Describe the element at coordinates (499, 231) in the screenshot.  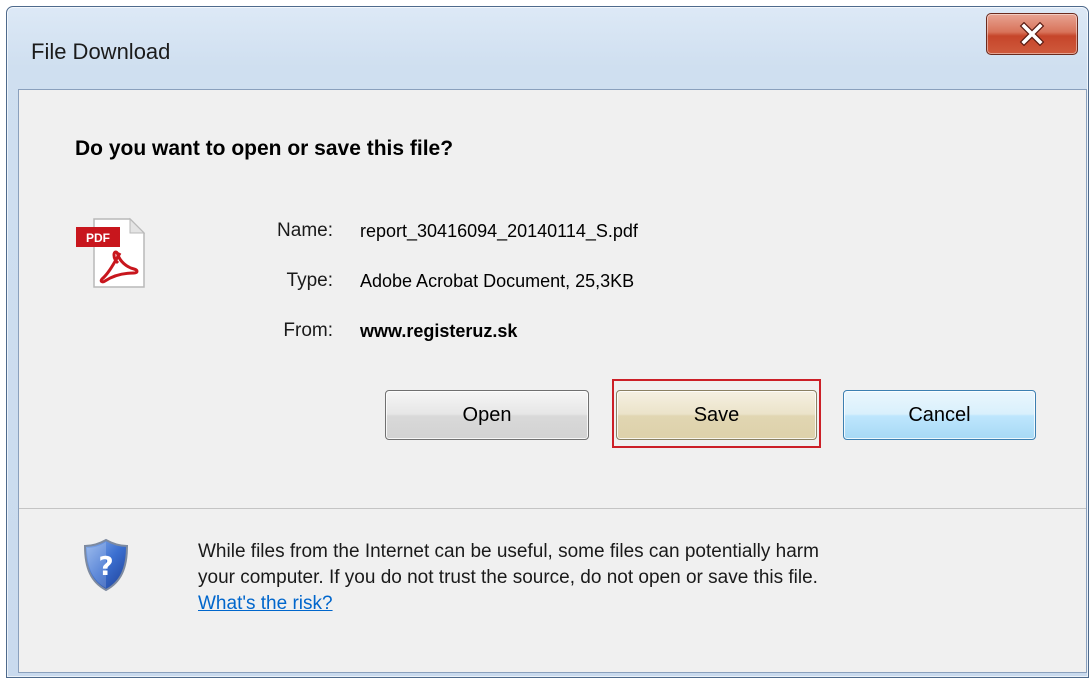
I see `file-name-value: report_30416094_20140114_S.pdf` at that location.